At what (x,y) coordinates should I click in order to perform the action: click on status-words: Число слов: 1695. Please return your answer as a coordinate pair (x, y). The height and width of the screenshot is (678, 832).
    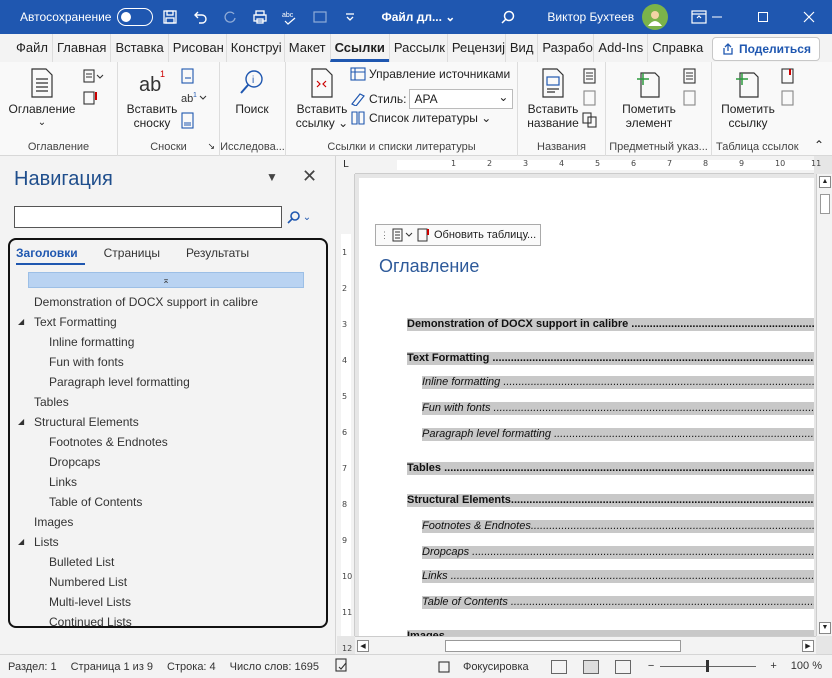
    Looking at the image, I should click on (274, 667).